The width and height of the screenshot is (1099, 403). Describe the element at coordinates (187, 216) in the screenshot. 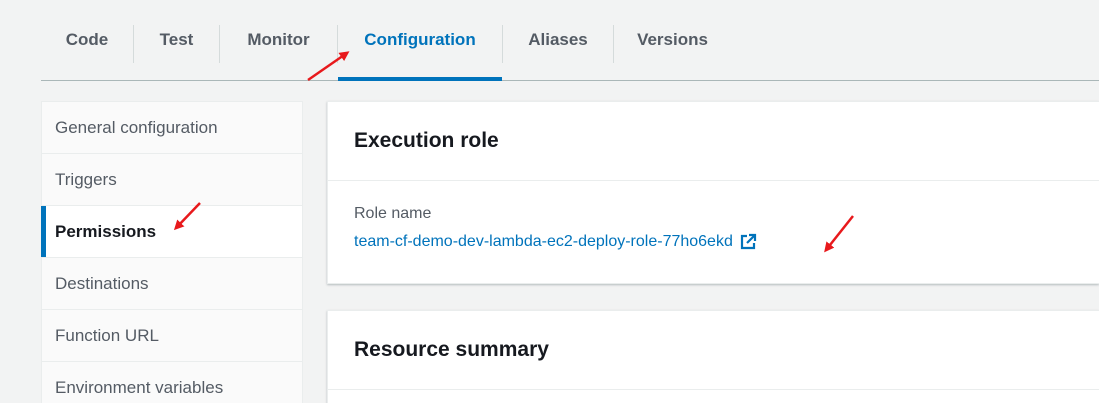

I see `annotation-arrow-permissions` at that location.